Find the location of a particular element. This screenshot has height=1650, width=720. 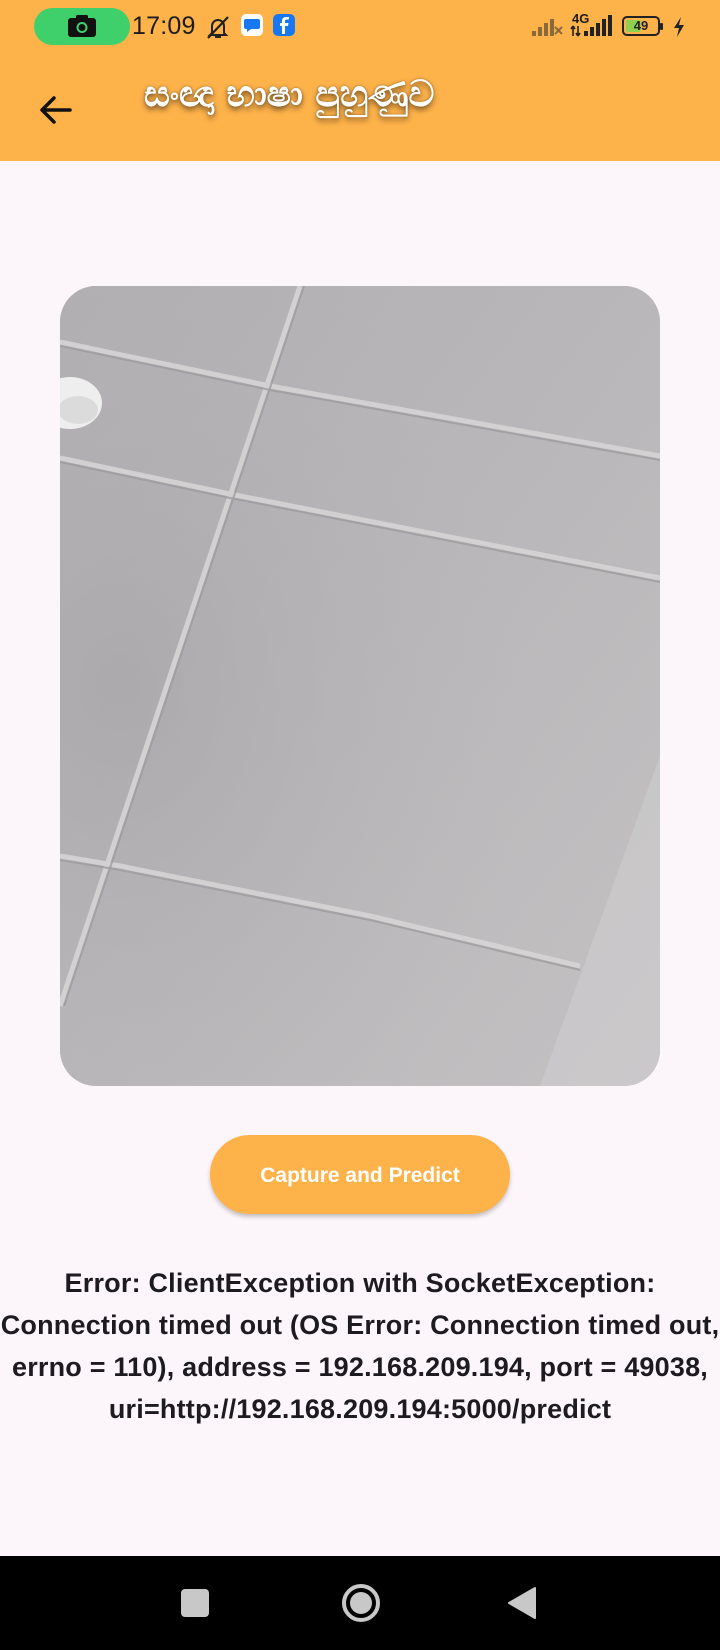

status-bar: 17:09 4G 49 is located at coordinates (360, 27).